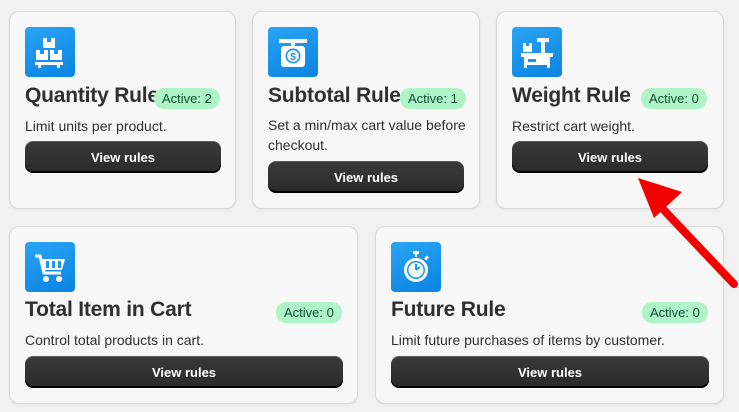 This screenshot has width=739, height=412. What do you see at coordinates (108, 309) in the screenshot?
I see `rule-title: Total Item in Cart` at bounding box center [108, 309].